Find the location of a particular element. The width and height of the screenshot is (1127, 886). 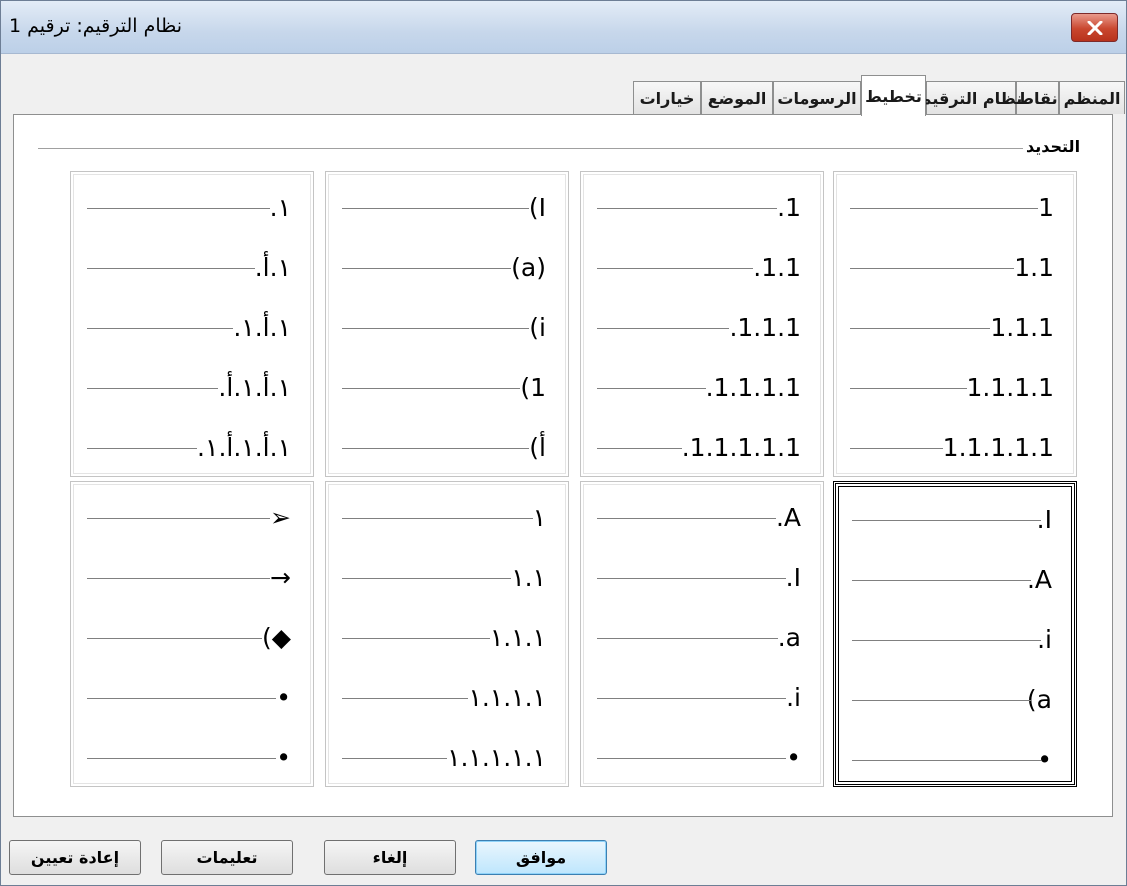

close-icon is located at coordinates (1094, 27).